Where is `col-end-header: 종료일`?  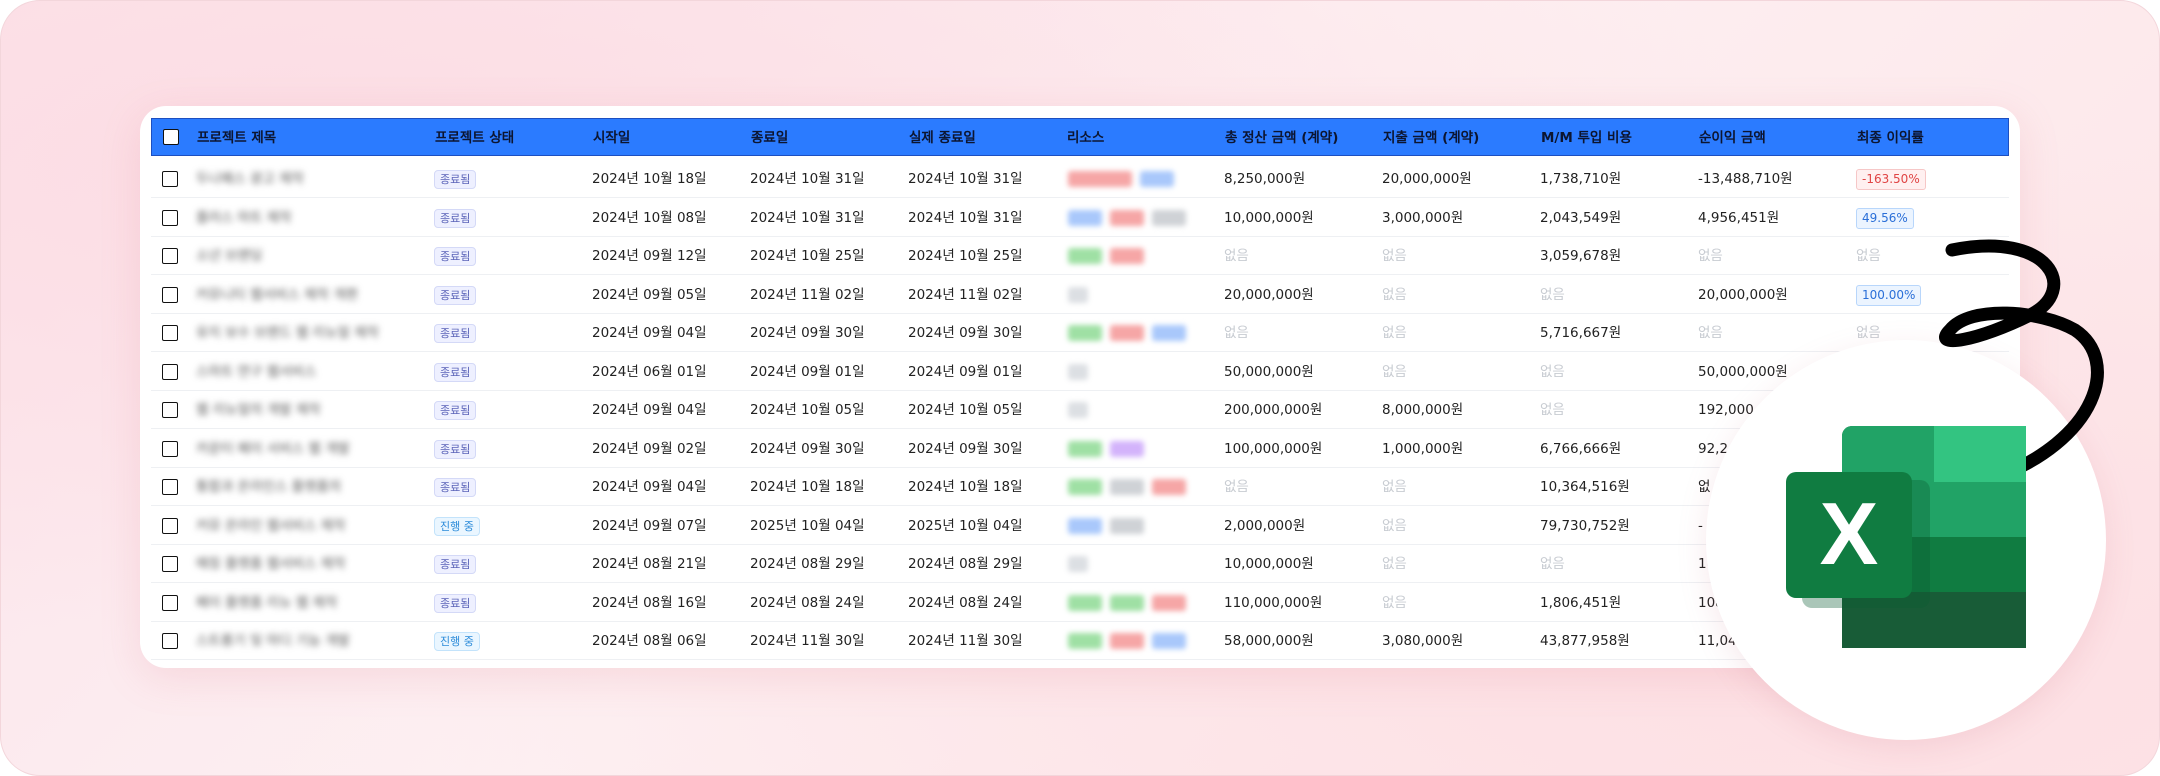 col-end-header: 종료일 is located at coordinates (769, 138).